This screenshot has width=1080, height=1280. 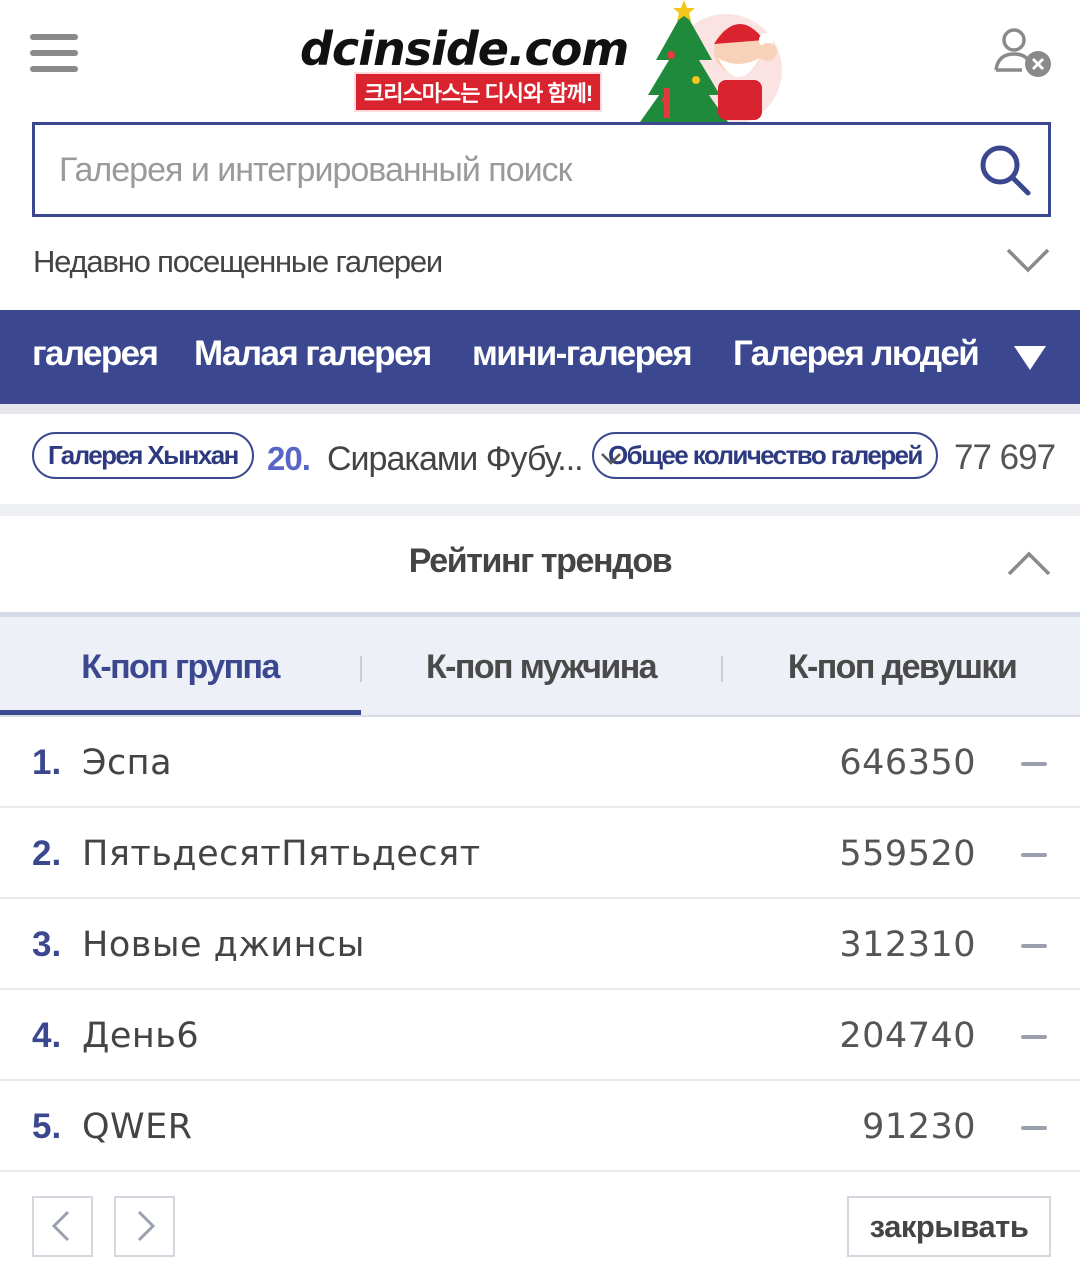 What do you see at coordinates (1005, 170) in the screenshot?
I see `search-icon` at bounding box center [1005, 170].